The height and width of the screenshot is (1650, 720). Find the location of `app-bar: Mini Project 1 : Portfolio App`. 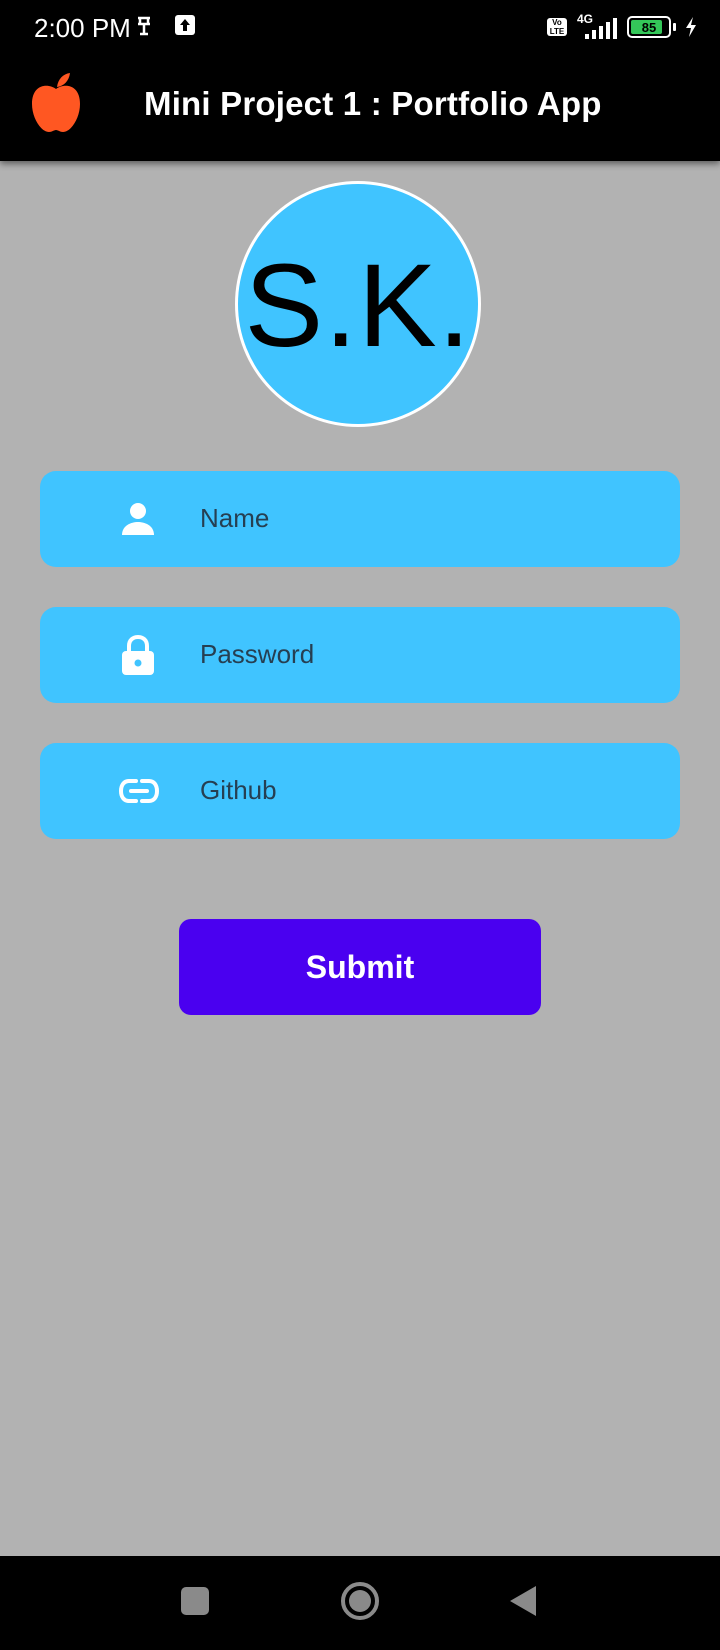

app-bar: Mini Project 1 : Portfolio App is located at coordinates (360, 108).